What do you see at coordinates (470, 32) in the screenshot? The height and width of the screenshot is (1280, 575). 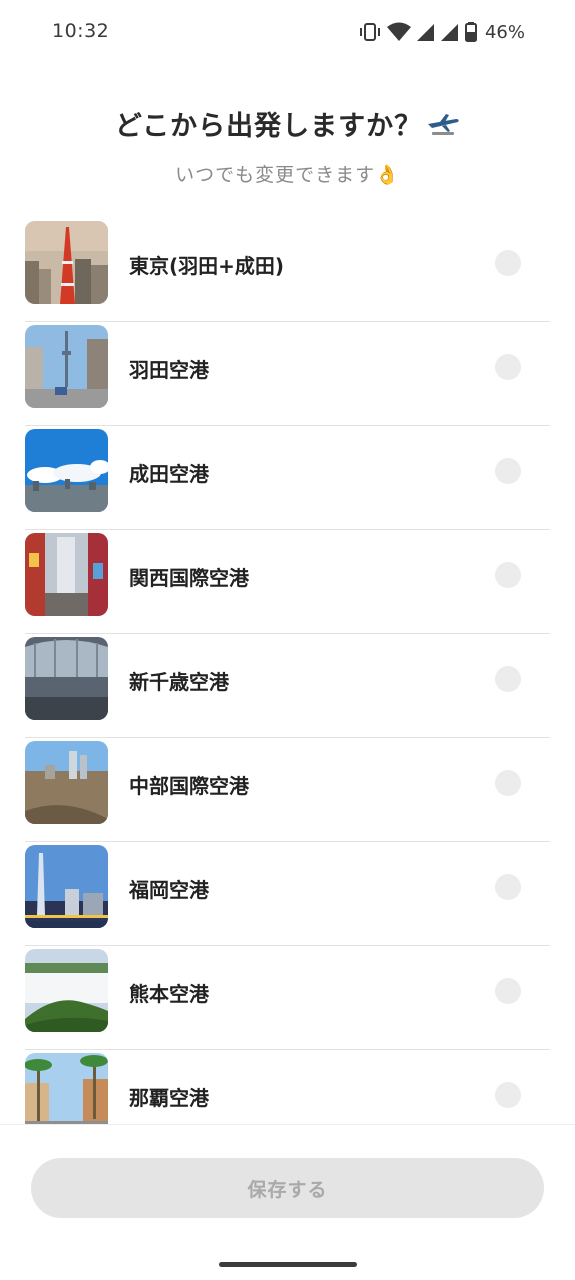 I see `battery-icon` at bounding box center [470, 32].